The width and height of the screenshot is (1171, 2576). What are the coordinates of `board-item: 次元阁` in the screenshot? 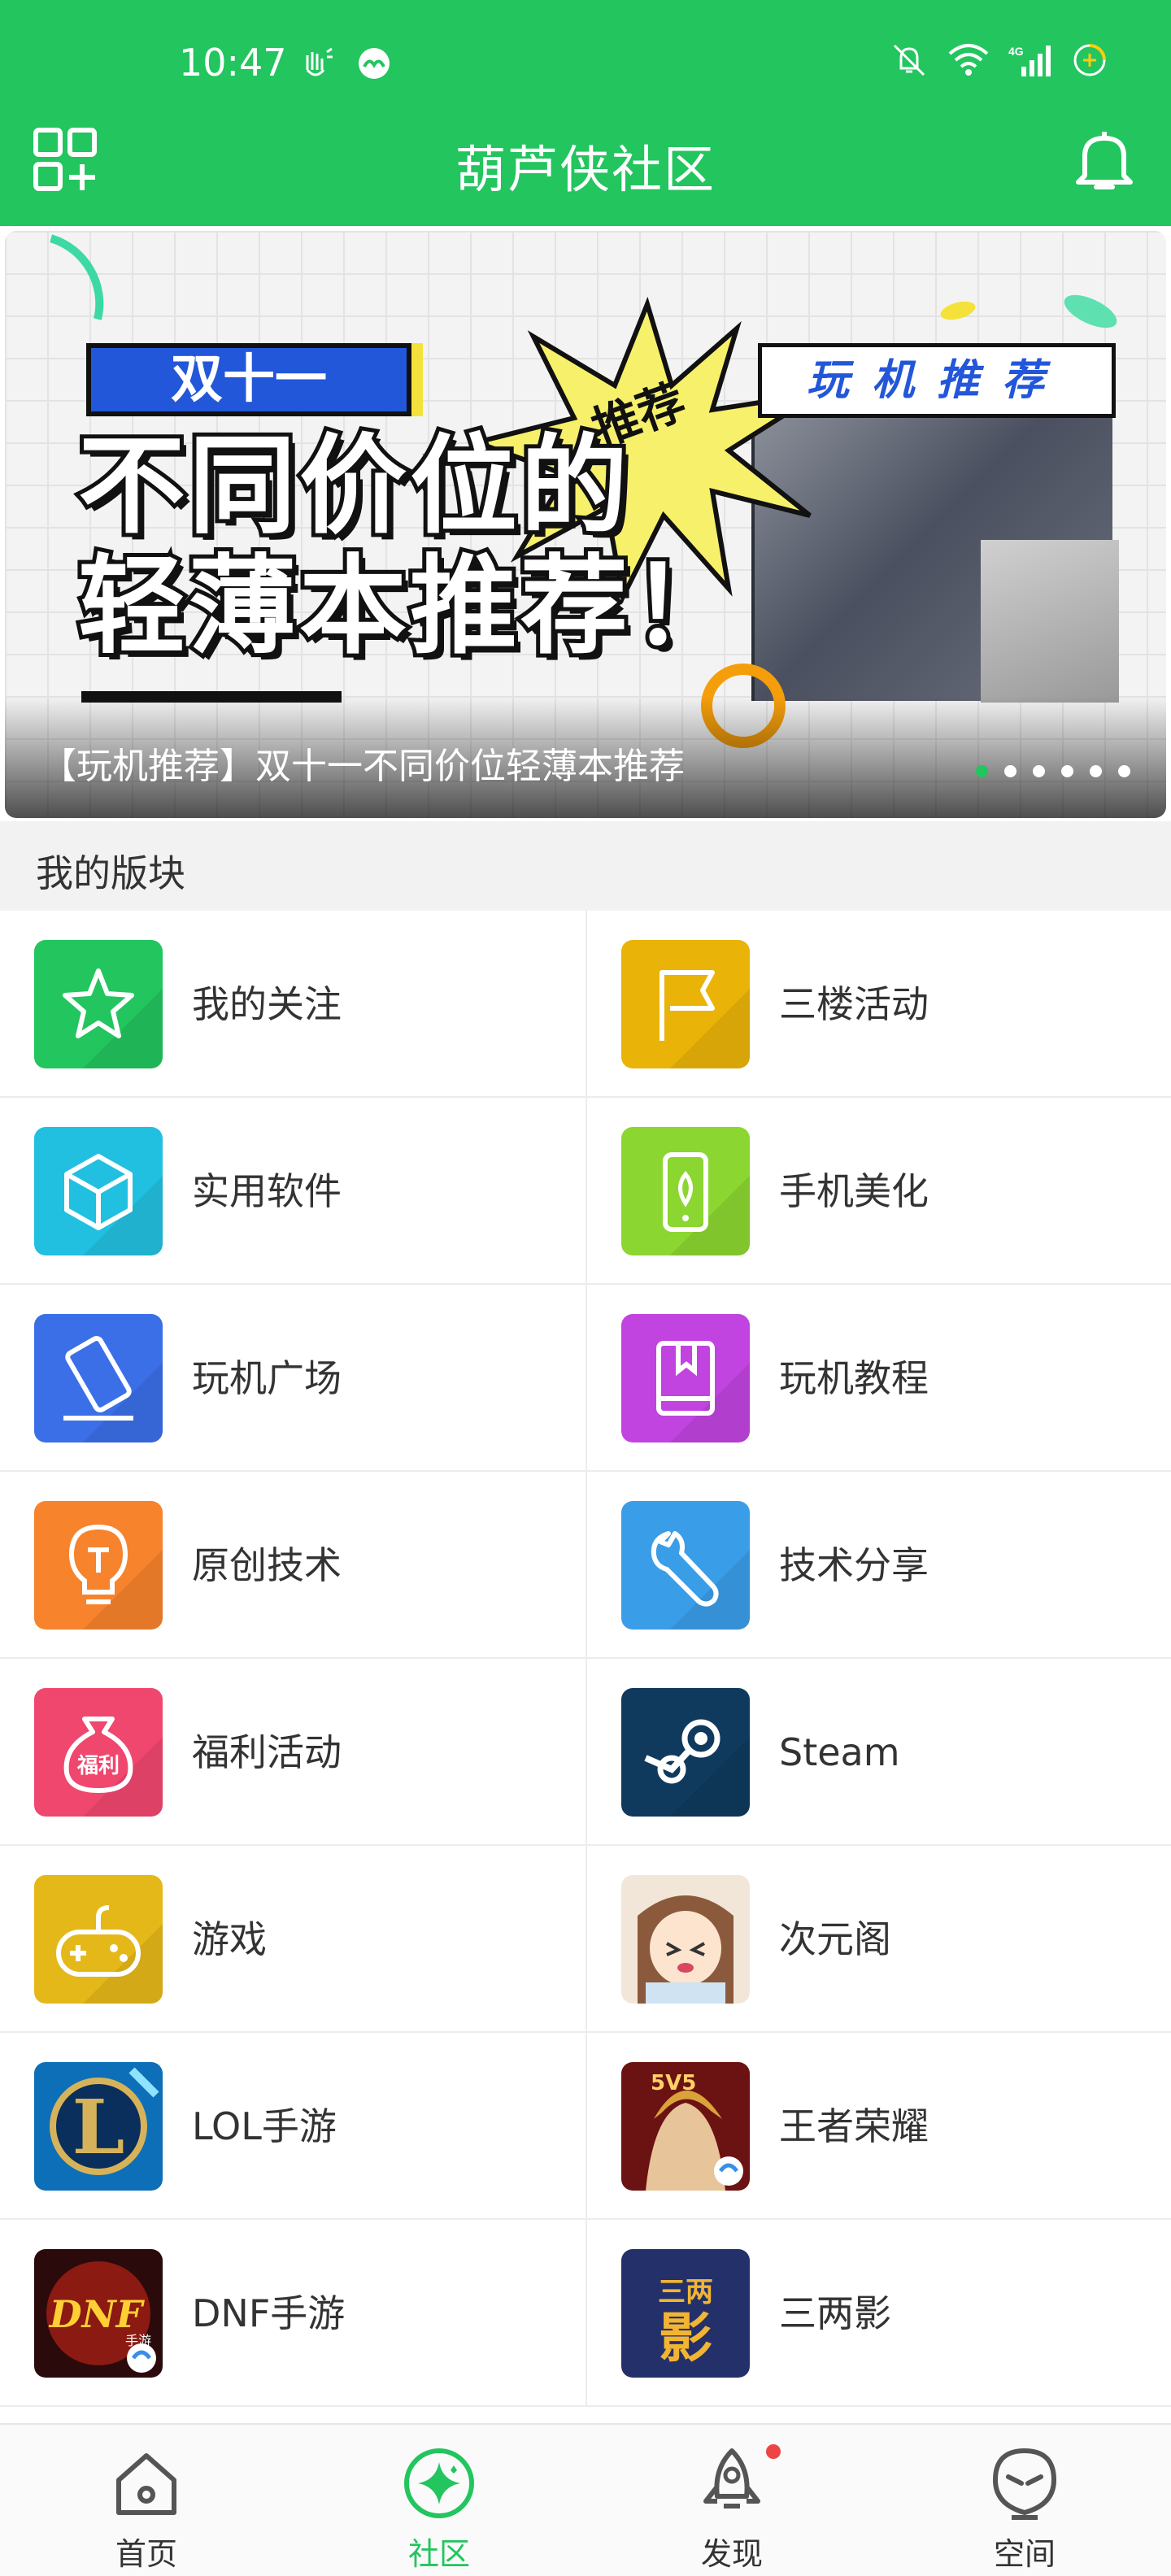 It's located at (879, 1940).